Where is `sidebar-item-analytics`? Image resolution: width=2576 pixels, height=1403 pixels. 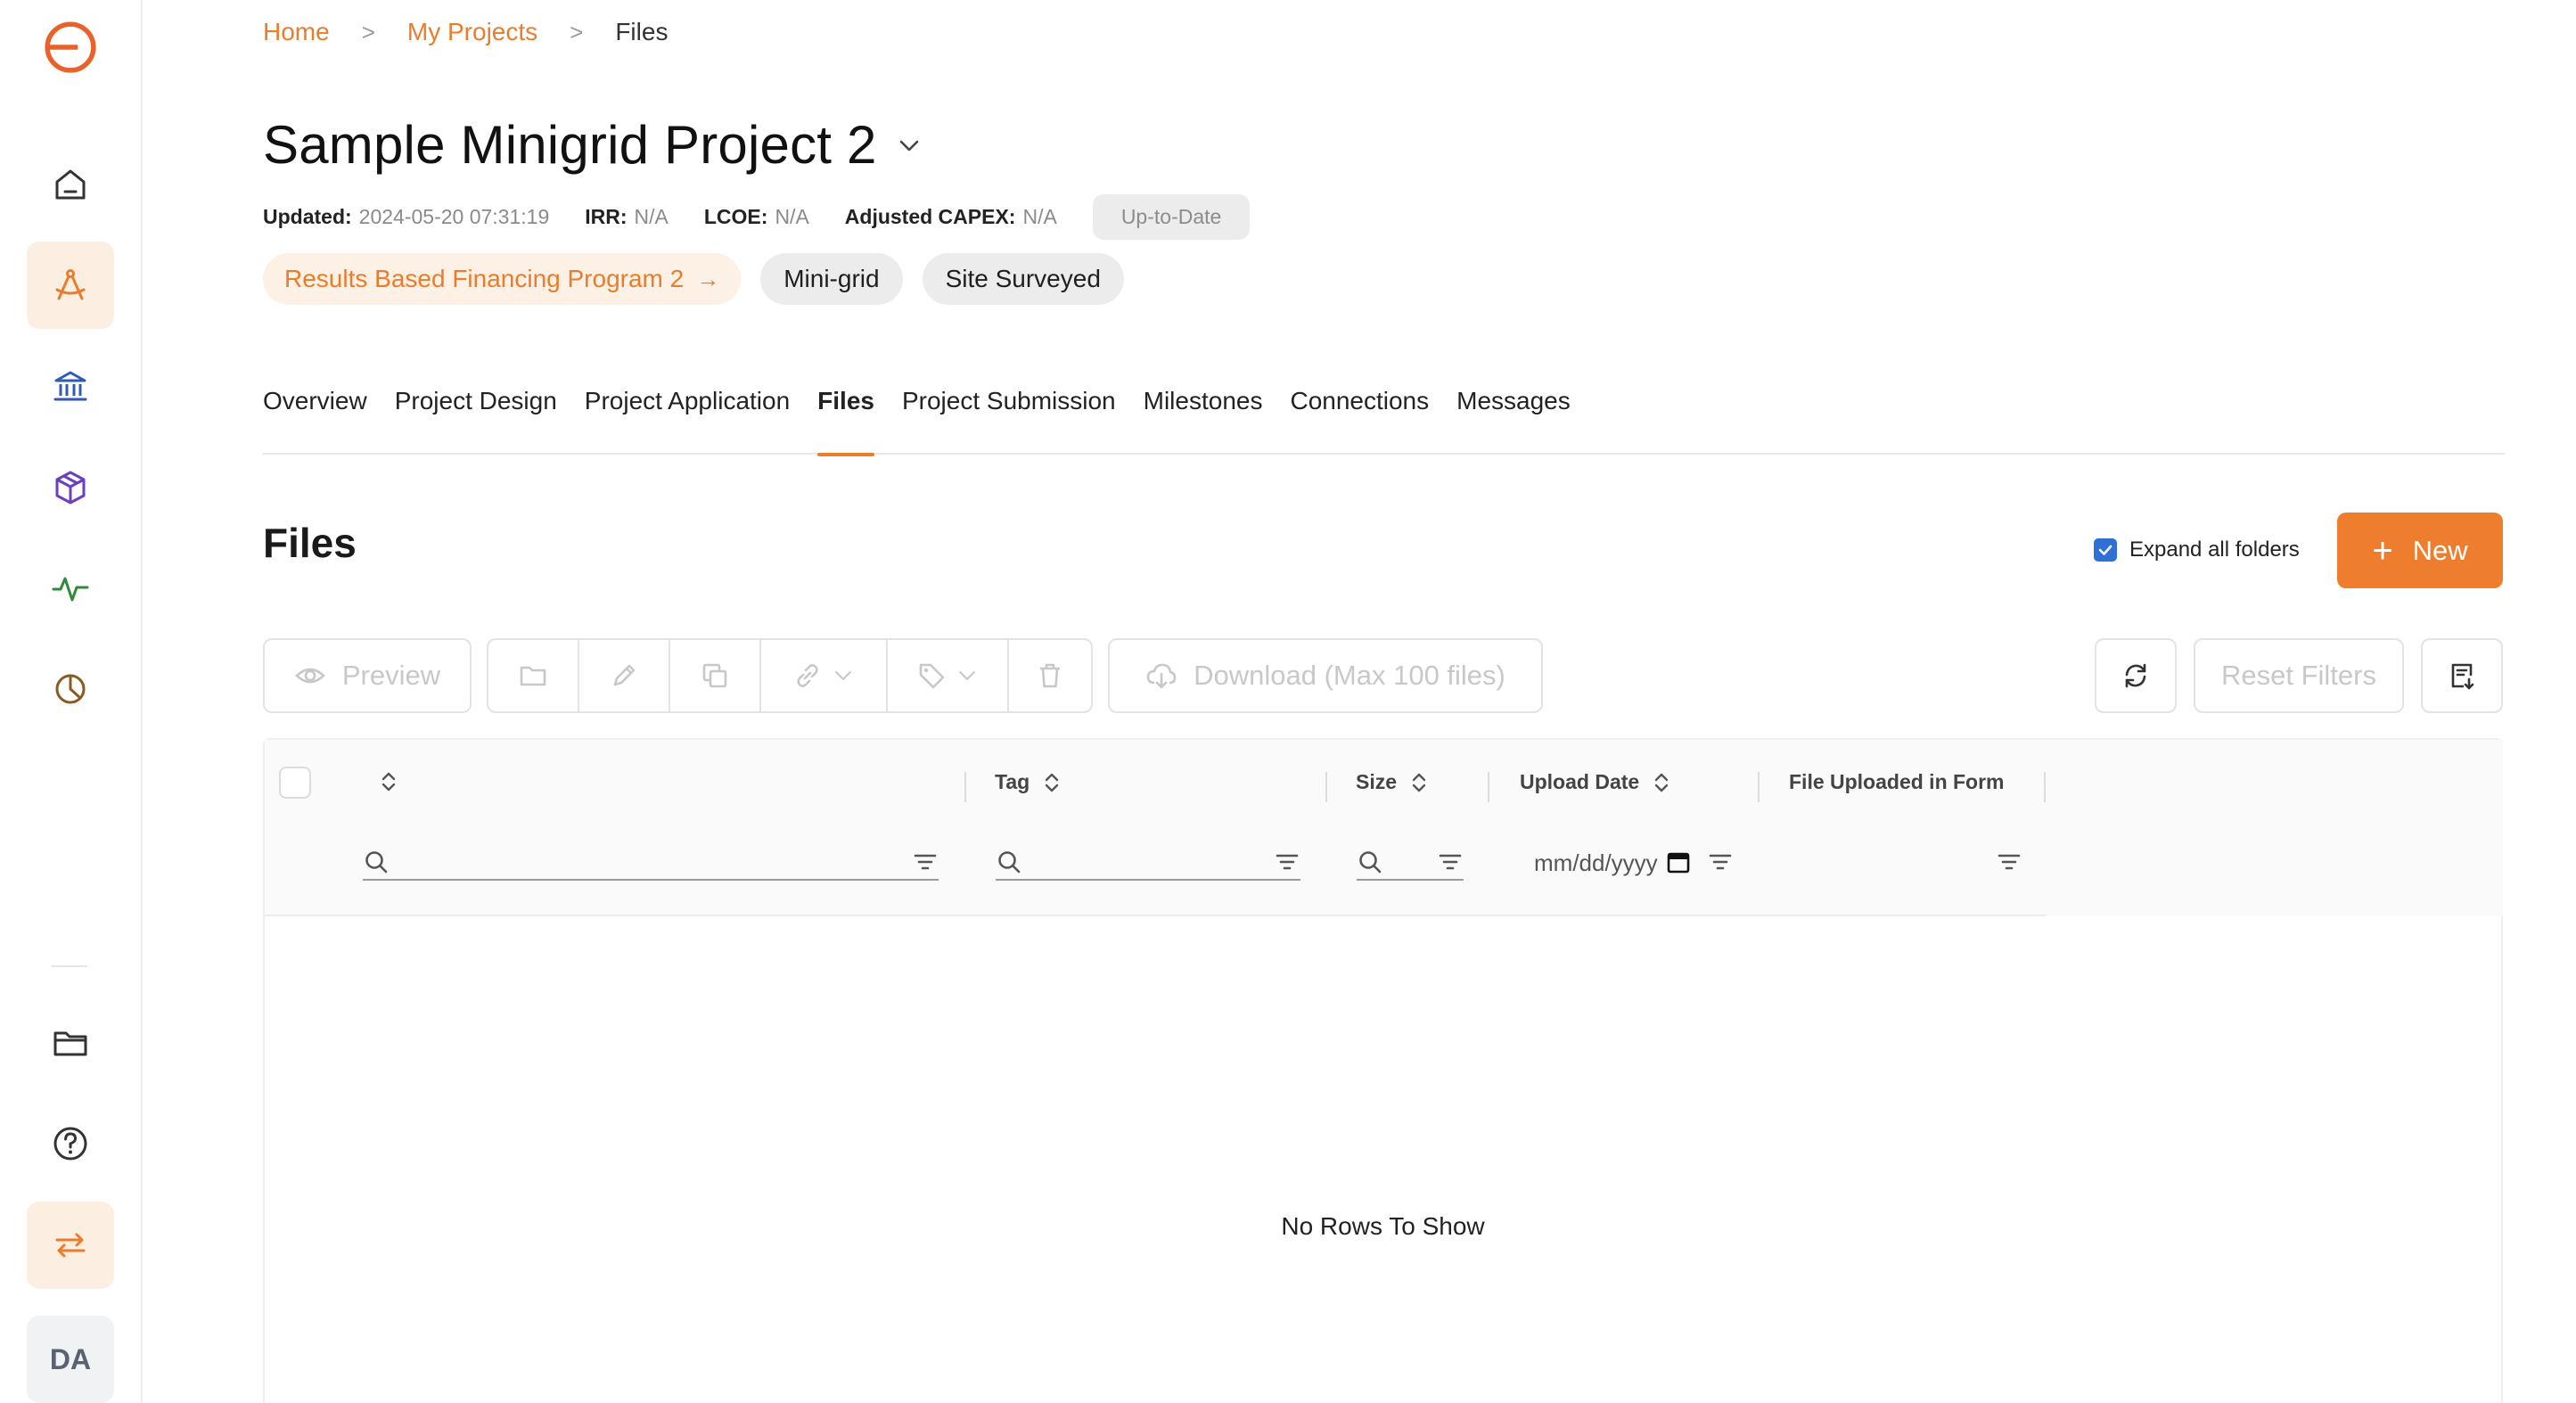
sidebar-item-analytics is located at coordinates (71, 689).